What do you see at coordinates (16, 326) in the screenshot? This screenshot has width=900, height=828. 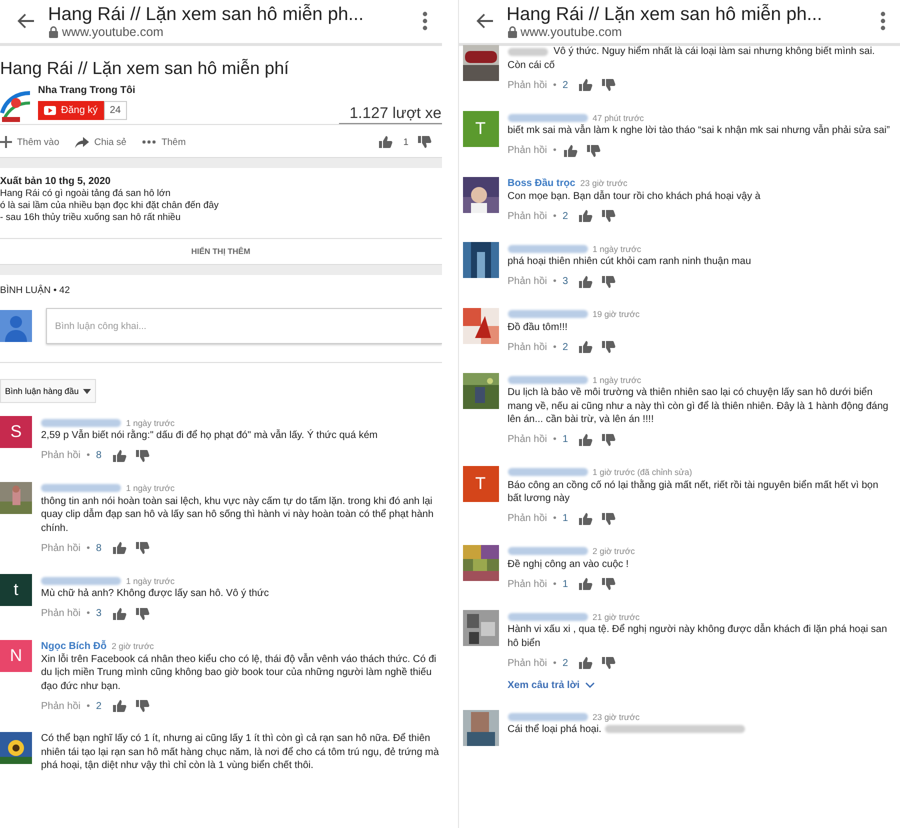 I see `user-avatar-icon` at bounding box center [16, 326].